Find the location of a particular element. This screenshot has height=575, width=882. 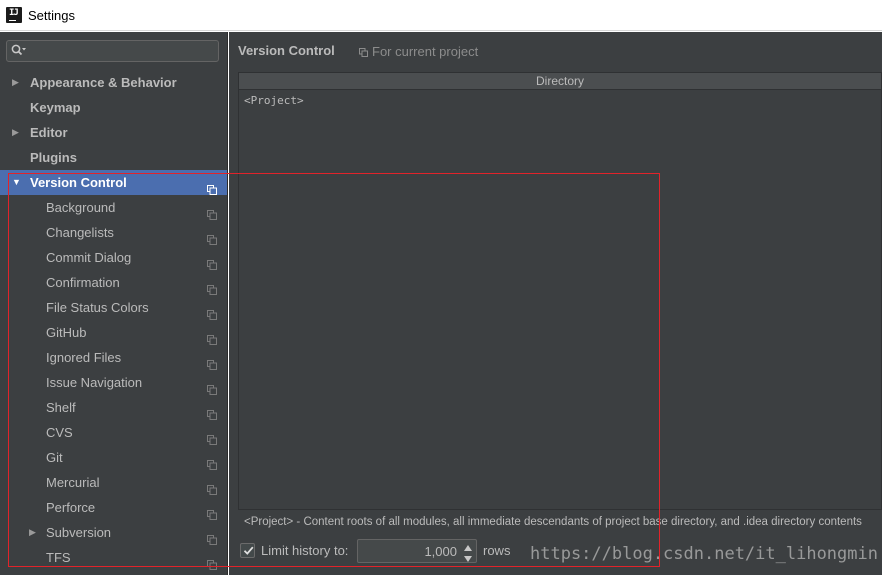

sidebar-item-label: Shelf is located at coordinates (61, 407).